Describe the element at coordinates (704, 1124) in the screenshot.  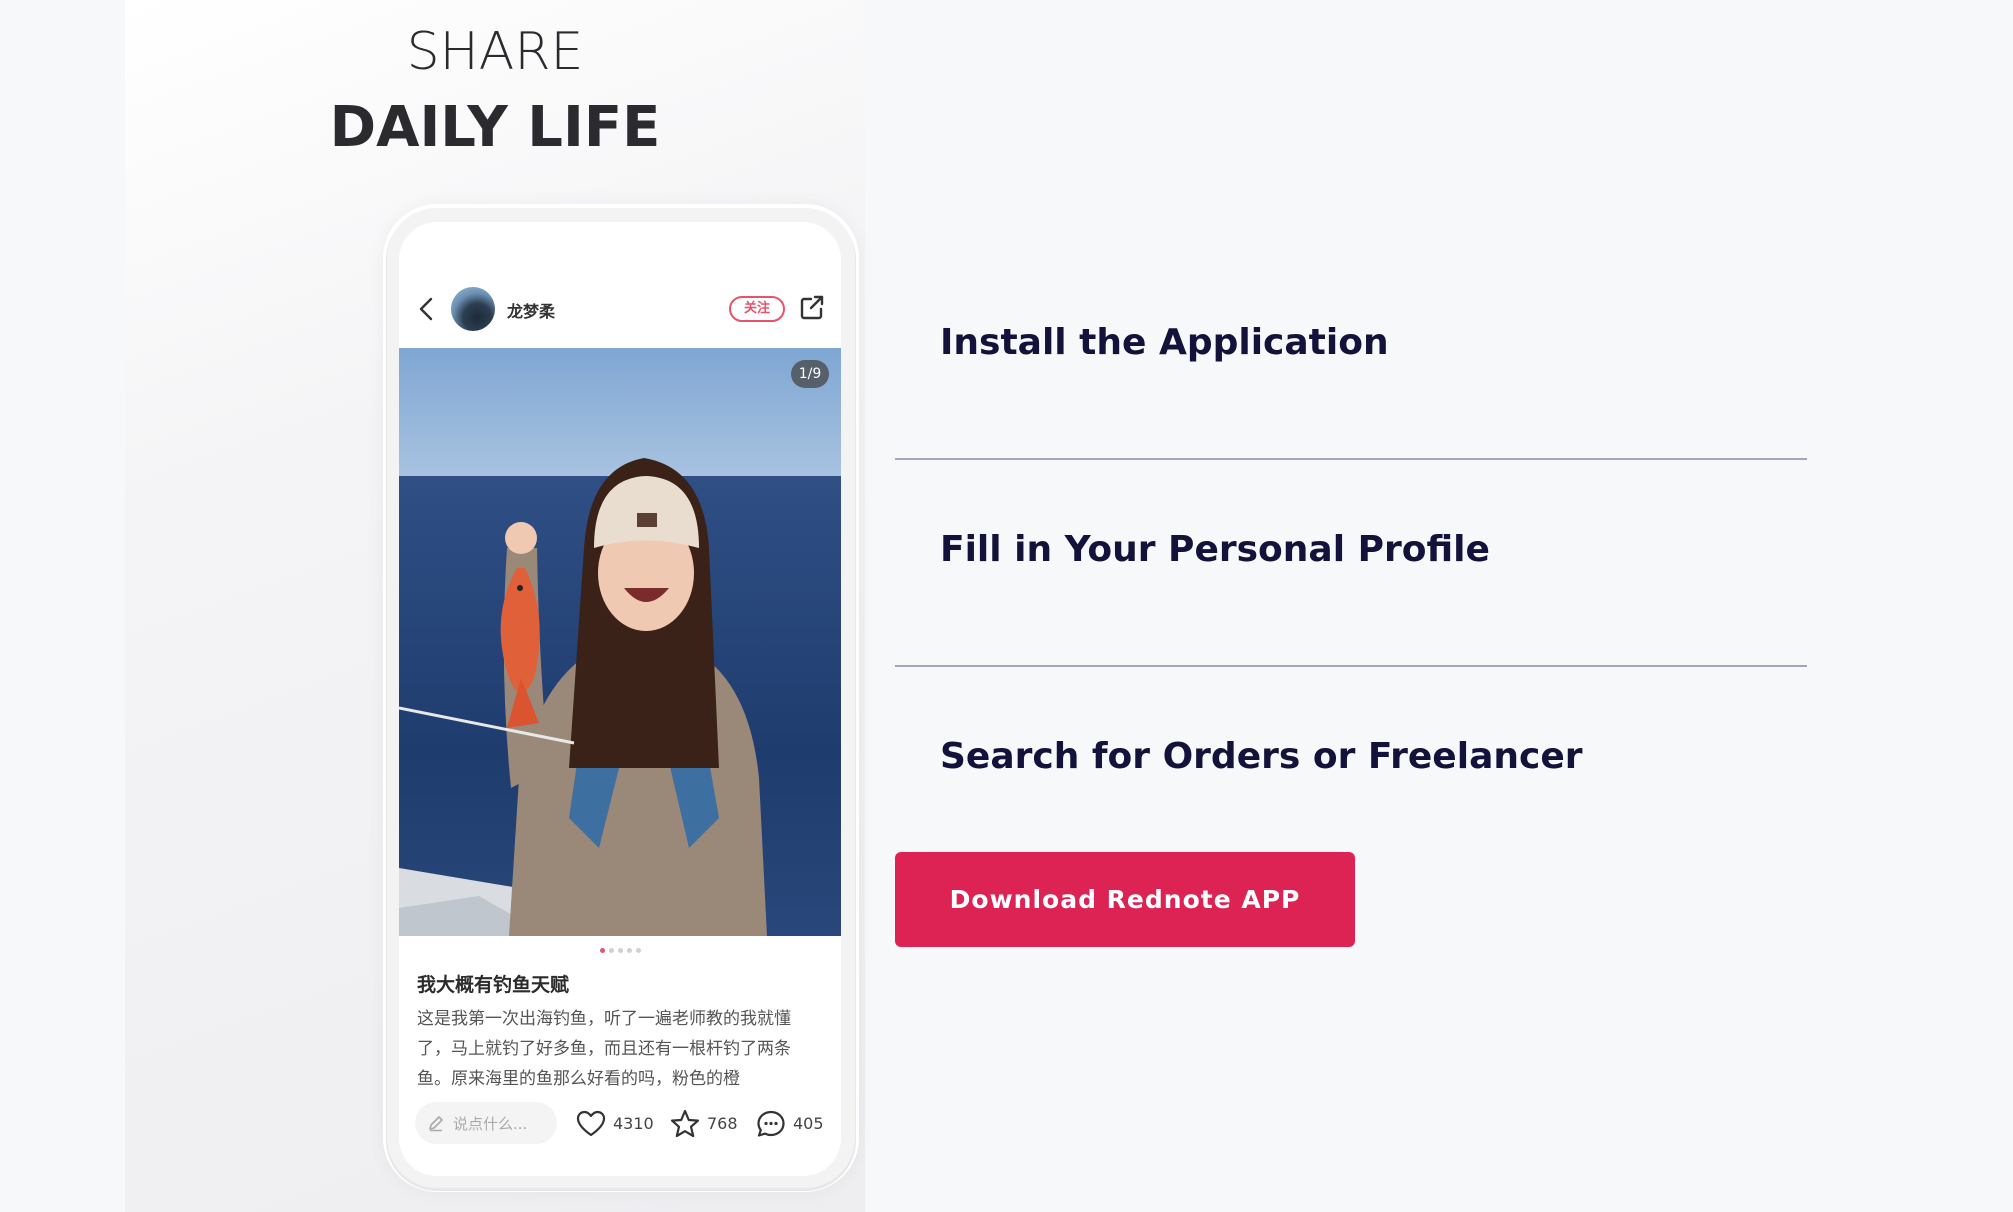
I see `favorite-action: 768` at that location.